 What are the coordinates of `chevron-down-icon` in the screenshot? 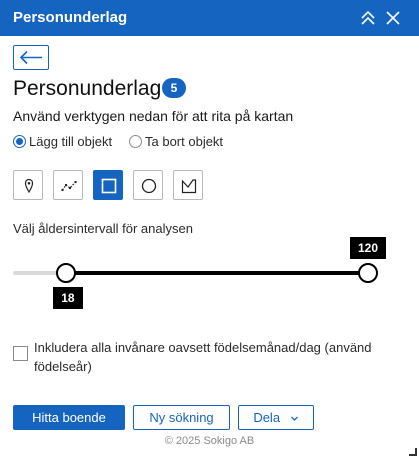 It's located at (294, 418).